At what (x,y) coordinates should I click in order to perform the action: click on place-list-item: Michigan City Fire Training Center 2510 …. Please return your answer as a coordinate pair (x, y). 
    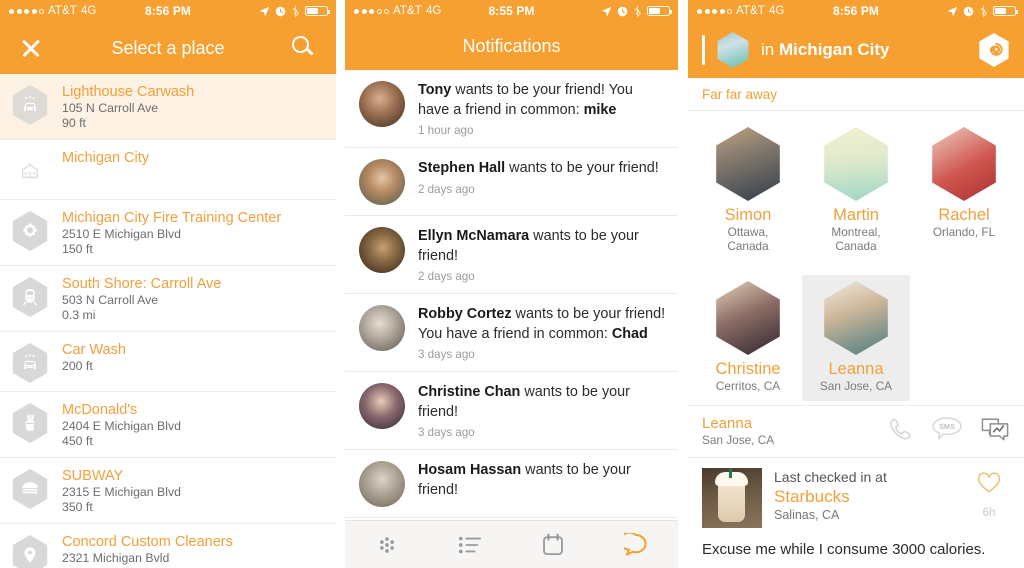
    Looking at the image, I should click on (168, 233).